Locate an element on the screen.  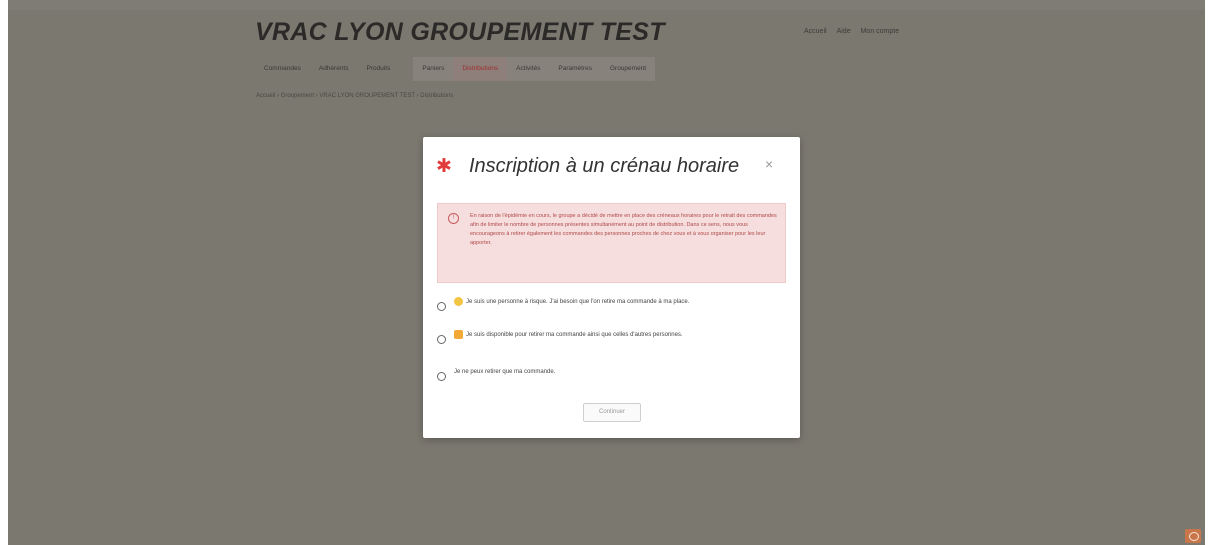
top-link-accueil: Accueil is located at coordinates (815, 31).